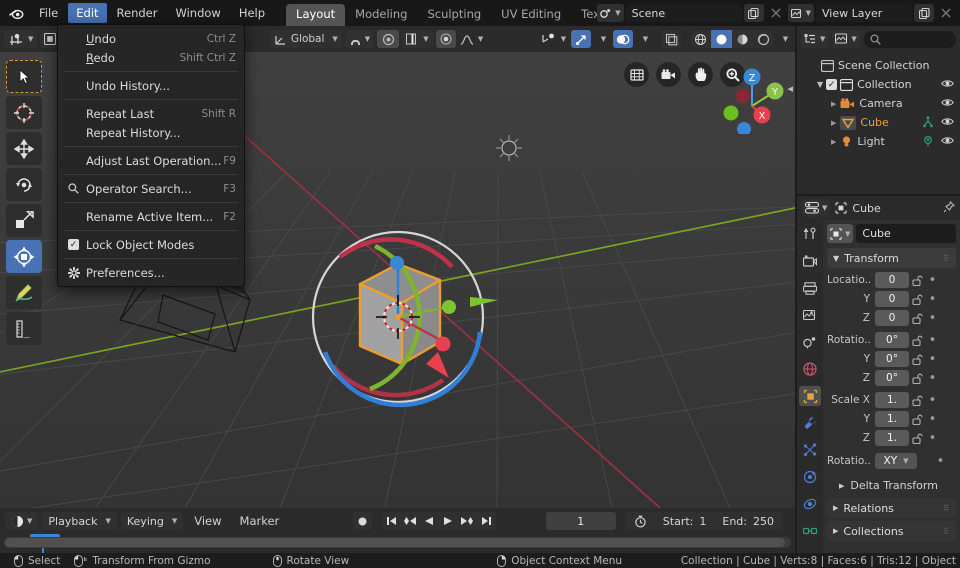 The height and width of the screenshot is (568, 960). What do you see at coordinates (685, 521) in the screenshot?
I see `start-frame-field: Start: 1` at bounding box center [685, 521].